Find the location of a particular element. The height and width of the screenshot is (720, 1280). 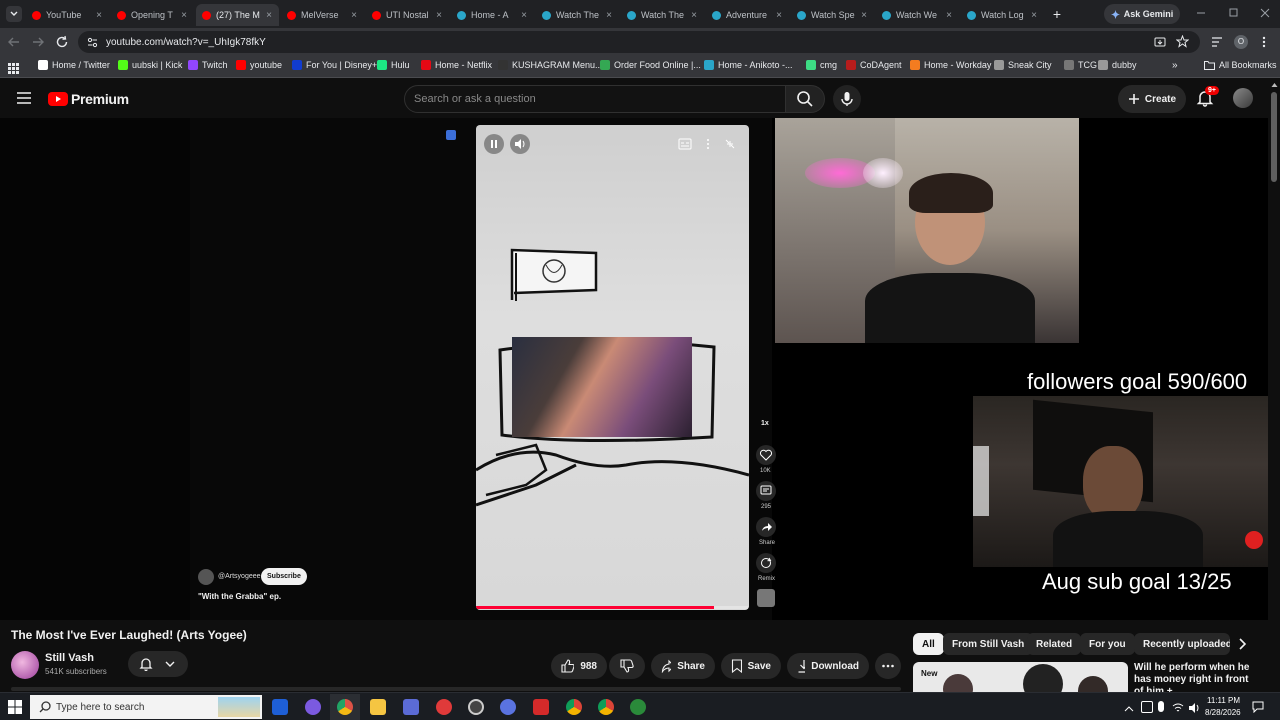

save-button: Save is located at coordinates (751, 666).